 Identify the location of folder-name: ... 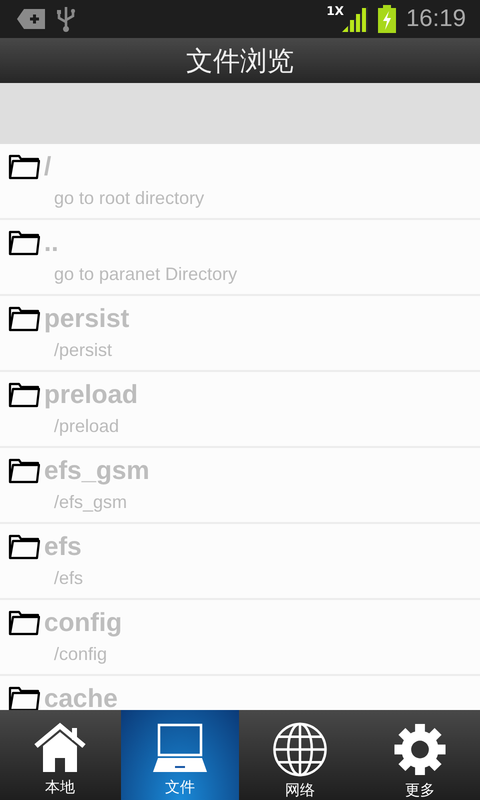
(51, 242).